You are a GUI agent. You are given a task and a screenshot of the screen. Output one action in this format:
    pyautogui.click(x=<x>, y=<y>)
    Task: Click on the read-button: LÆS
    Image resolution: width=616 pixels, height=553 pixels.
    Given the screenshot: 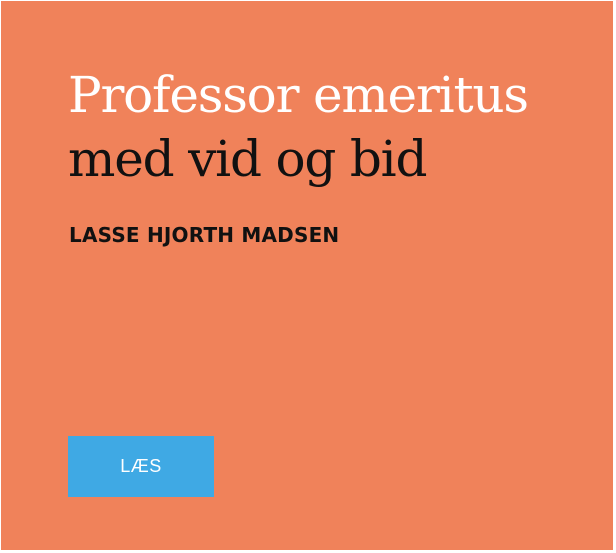 What is the action you would take?
    pyautogui.click(x=141, y=466)
    